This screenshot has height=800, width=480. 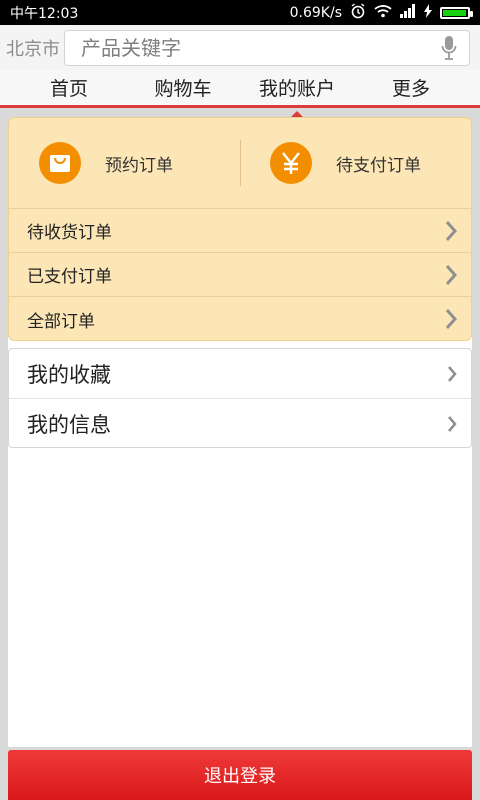 What do you see at coordinates (69, 87) in the screenshot?
I see `tab-home: 首页` at bounding box center [69, 87].